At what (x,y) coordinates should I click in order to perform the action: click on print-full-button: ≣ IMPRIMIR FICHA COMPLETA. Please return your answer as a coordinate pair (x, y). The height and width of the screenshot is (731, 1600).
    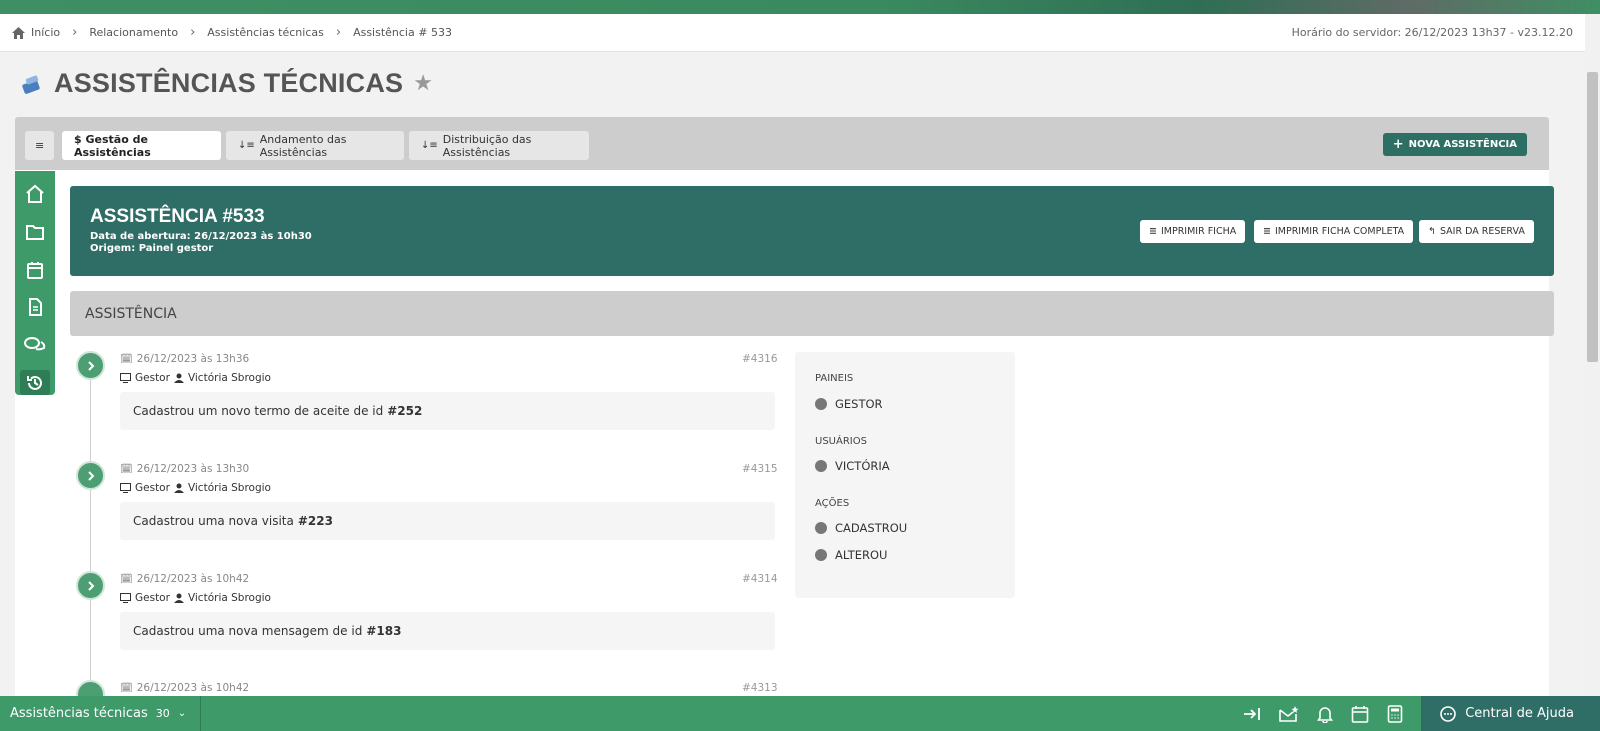
    Looking at the image, I should click on (1334, 231).